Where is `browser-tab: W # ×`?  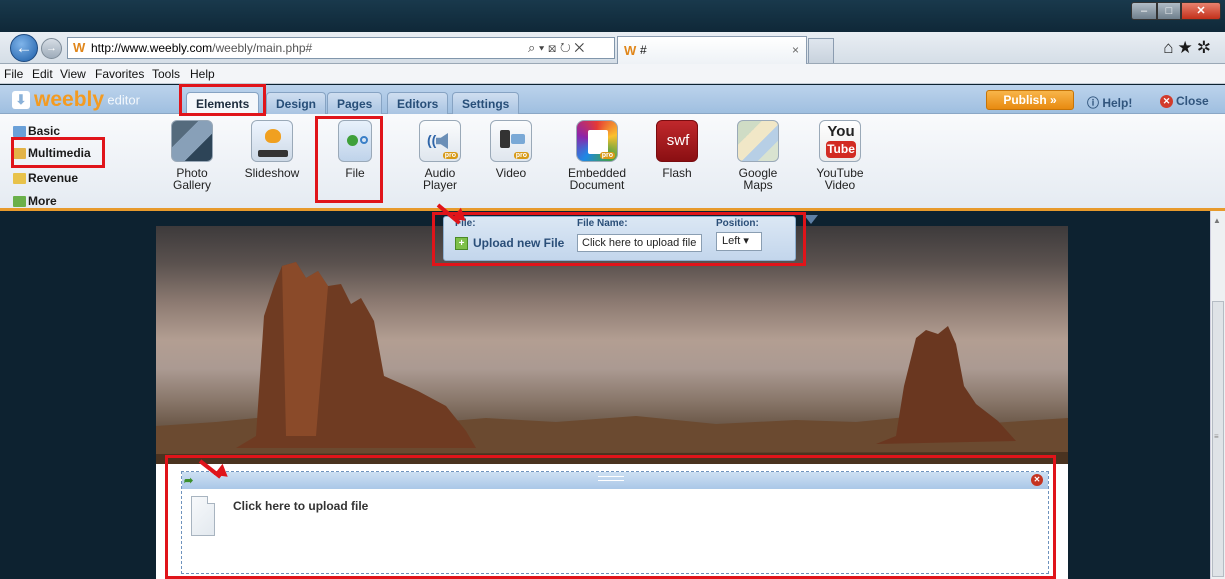 browser-tab: W # × is located at coordinates (712, 50).